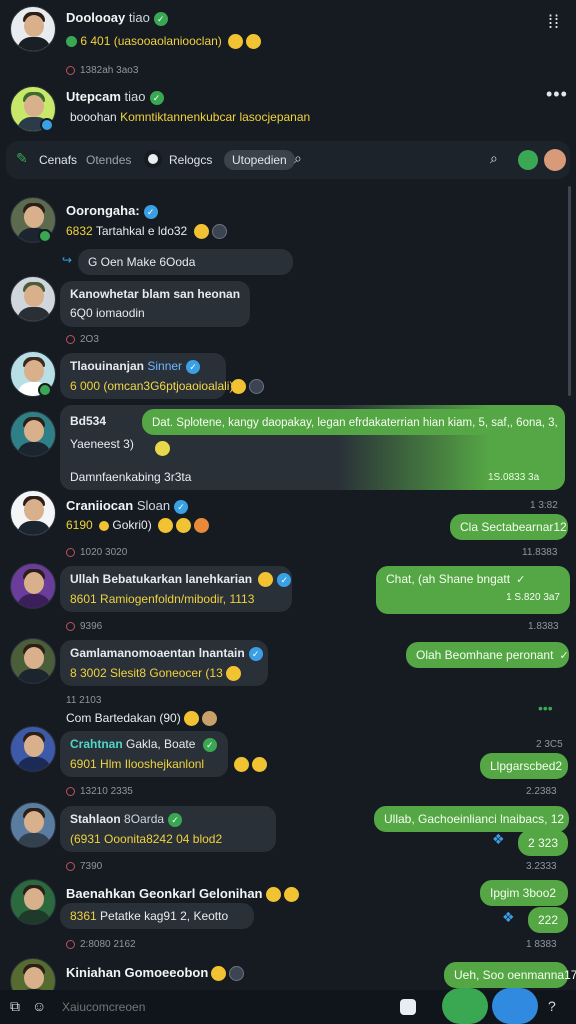 This screenshot has height=1024, width=576. I want to click on message-bubble-out: Olah Beomhane peronant ✓, so click(487, 655).